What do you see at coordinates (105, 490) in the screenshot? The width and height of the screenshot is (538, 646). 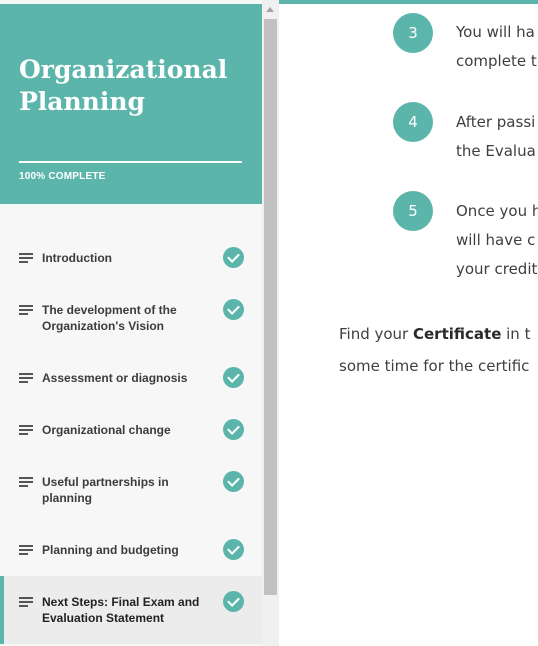 I see `lesson-label: Useful partnerships in planning` at bounding box center [105, 490].